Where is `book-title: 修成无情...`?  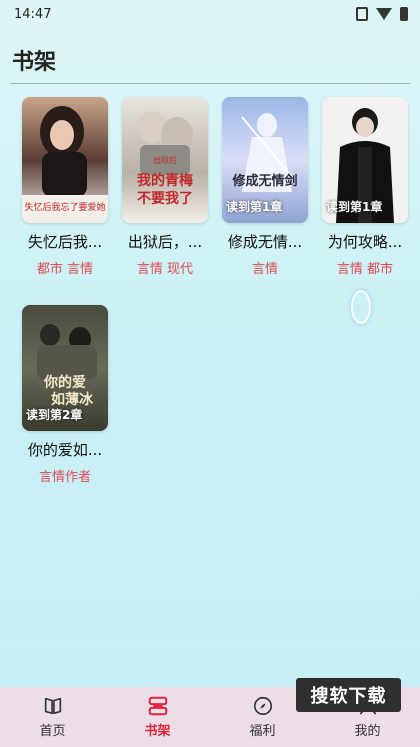 book-title: 修成无情... is located at coordinates (265, 242).